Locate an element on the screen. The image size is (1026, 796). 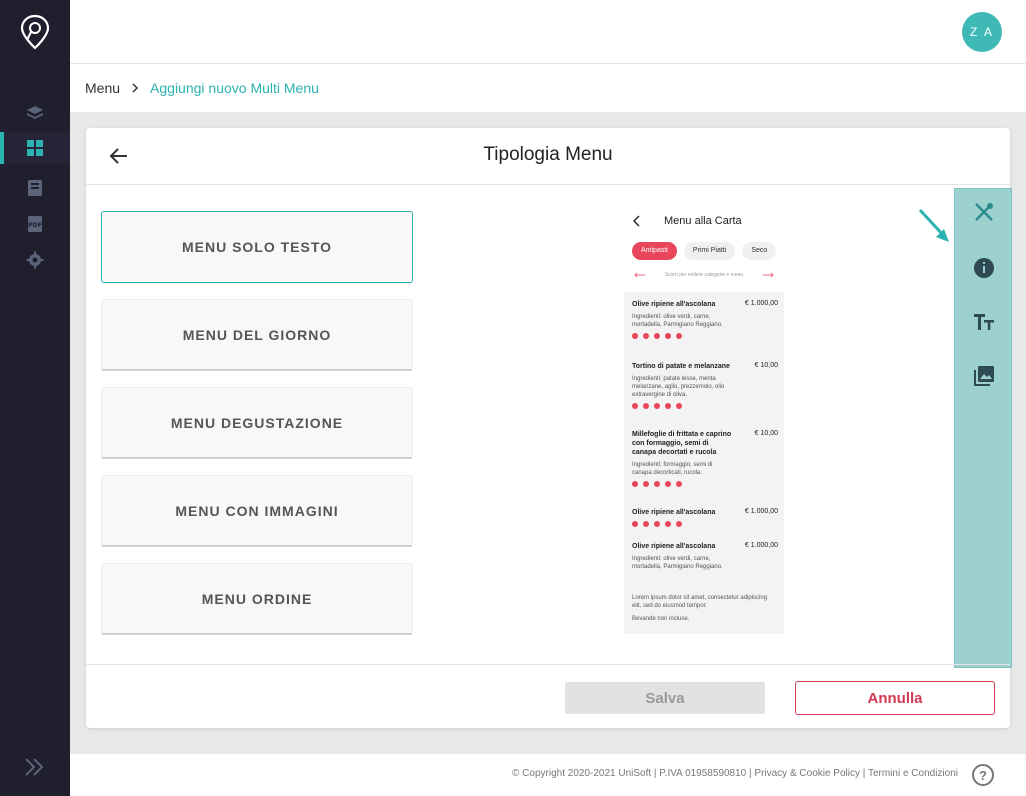
page-title: Tipologia Menu is located at coordinates (548, 154).